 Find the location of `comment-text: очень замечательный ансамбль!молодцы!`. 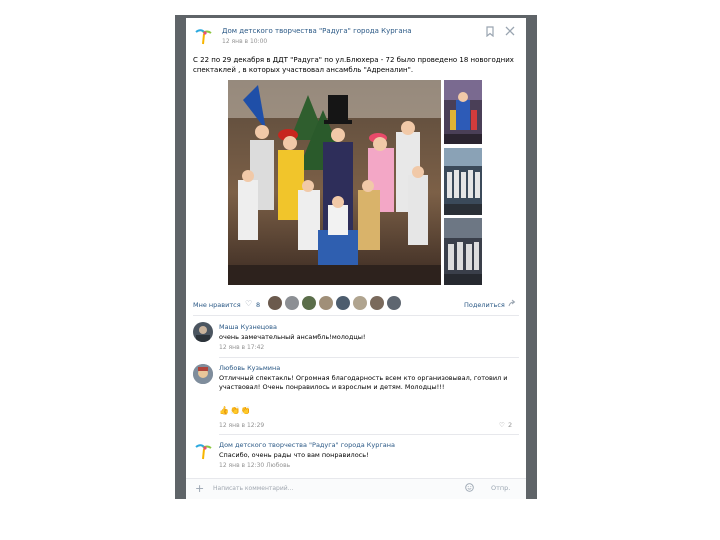

comment-text: очень замечательный ансамбль!молодцы! is located at coordinates (292, 337).